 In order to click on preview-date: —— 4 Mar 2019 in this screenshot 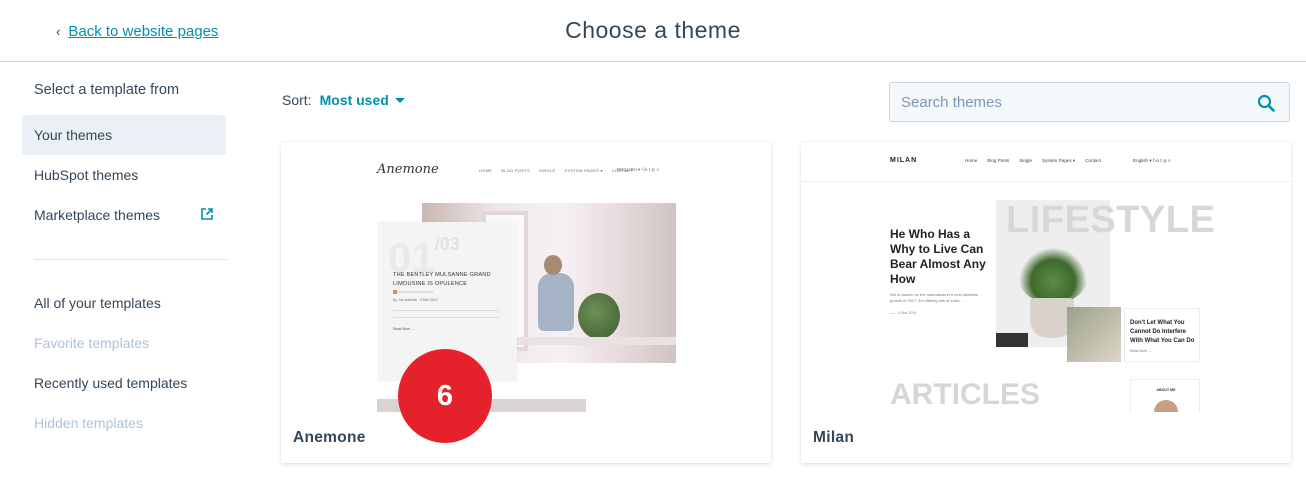, I will do `click(903, 313)`.